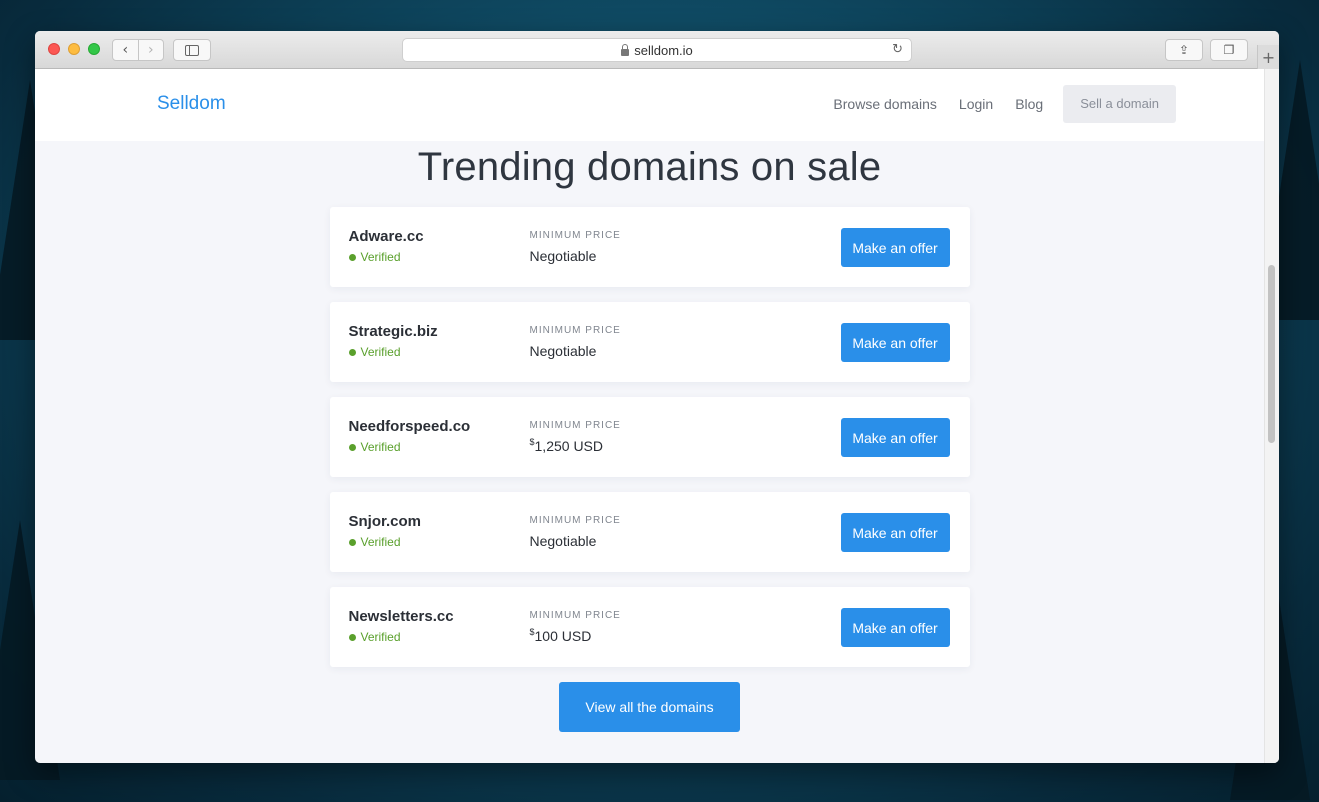 This screenshot has height=802, width=1319. What do you see at coordinates (663, 50) in the screenshot?
I see `url-text: selldom.io` at bounding box center [663, 50].